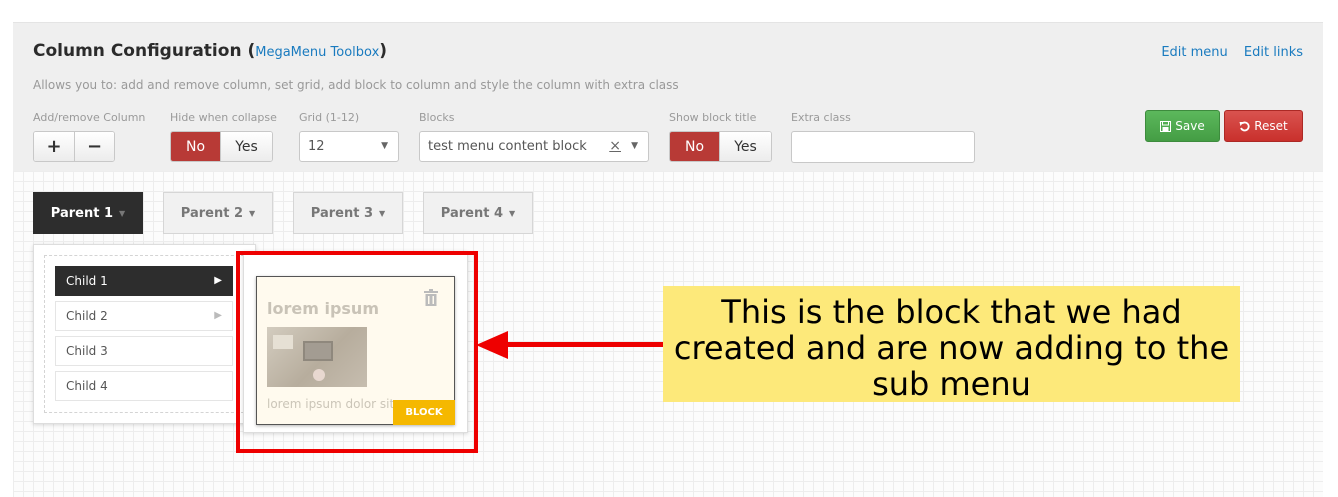 The width and height of the screenshot is (1338, 497). What do you see at coordinates (316, 146) in the screenshot?
I see `grid-select-value: 12` at bounding box center [316, 146].